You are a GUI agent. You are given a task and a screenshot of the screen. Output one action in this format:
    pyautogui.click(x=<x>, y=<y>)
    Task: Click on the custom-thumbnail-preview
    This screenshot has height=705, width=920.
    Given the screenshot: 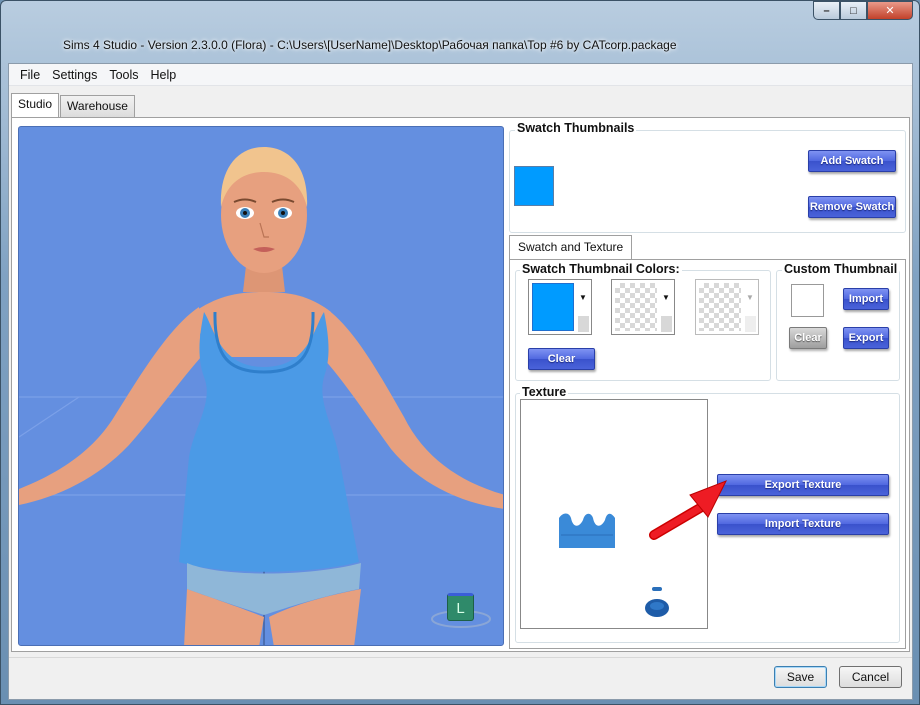 What is the action you would take?
    pyautogui.click(x=807, y=300)
    